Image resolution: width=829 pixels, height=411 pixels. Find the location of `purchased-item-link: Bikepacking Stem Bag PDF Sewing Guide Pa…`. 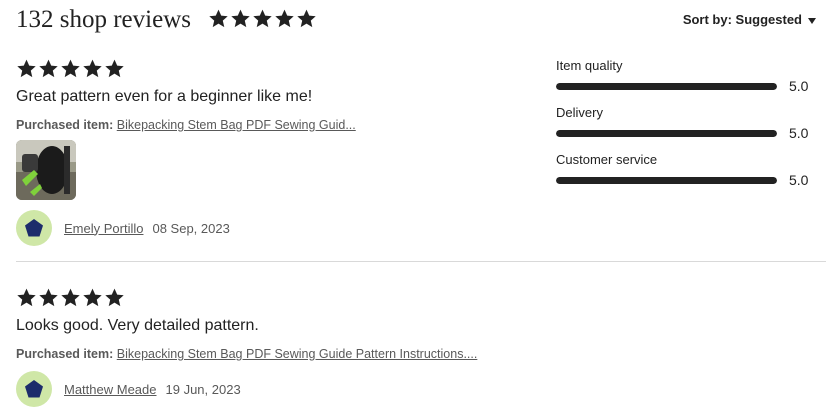

purchased-item-link: Bikepacking Stem Bag PDF Sewing Guide Pa… is located at coordinates (297, 354).